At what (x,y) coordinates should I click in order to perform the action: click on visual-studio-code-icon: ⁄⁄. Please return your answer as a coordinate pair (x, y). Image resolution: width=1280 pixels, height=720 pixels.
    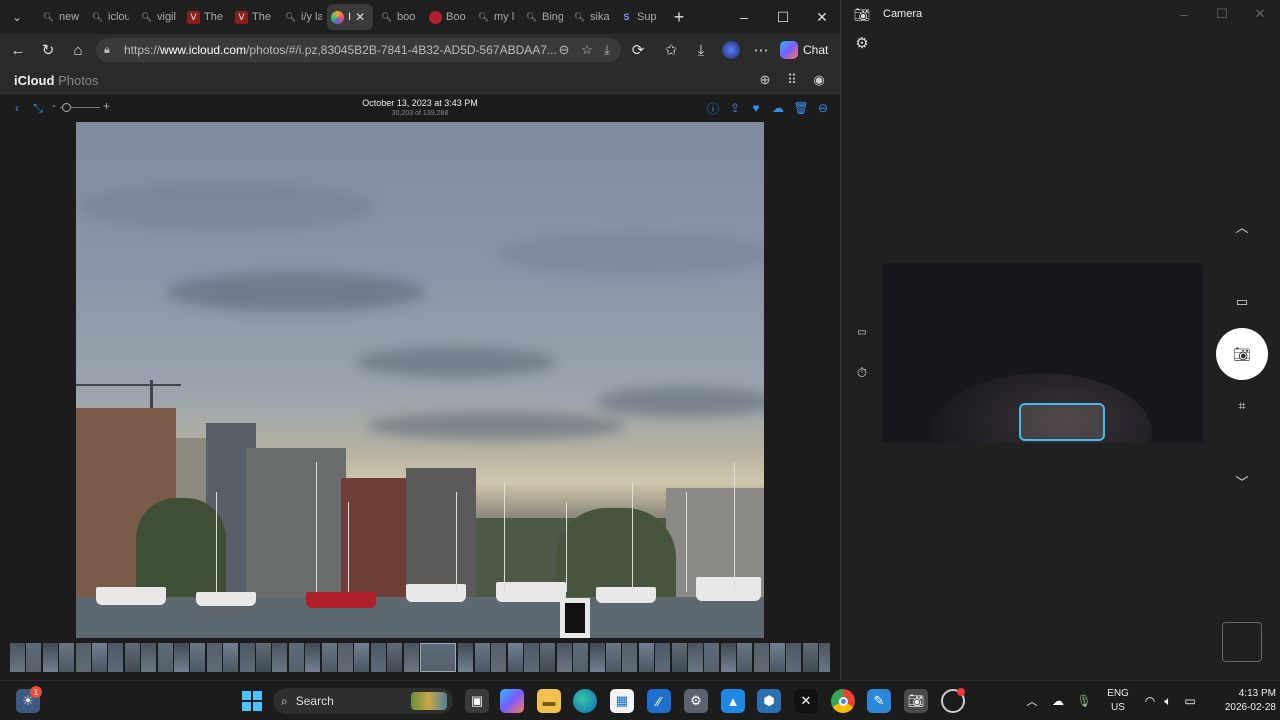
    Looking at the image, I should click on (659, 701).